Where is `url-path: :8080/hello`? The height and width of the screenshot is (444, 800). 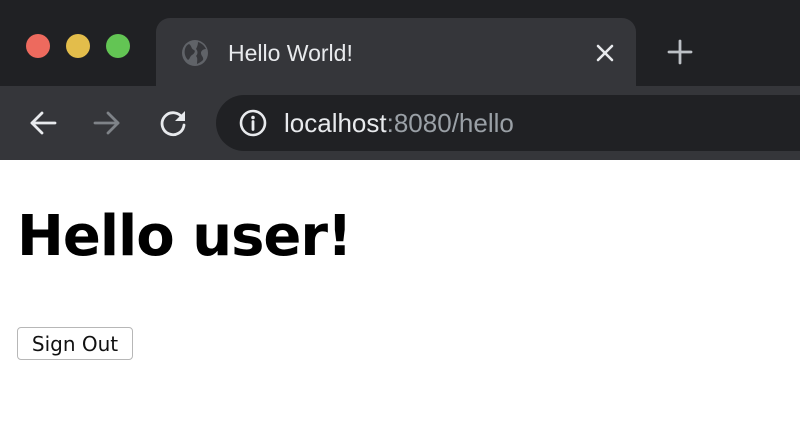 url-path: :8080/hello is located at coordinates (450, 123).